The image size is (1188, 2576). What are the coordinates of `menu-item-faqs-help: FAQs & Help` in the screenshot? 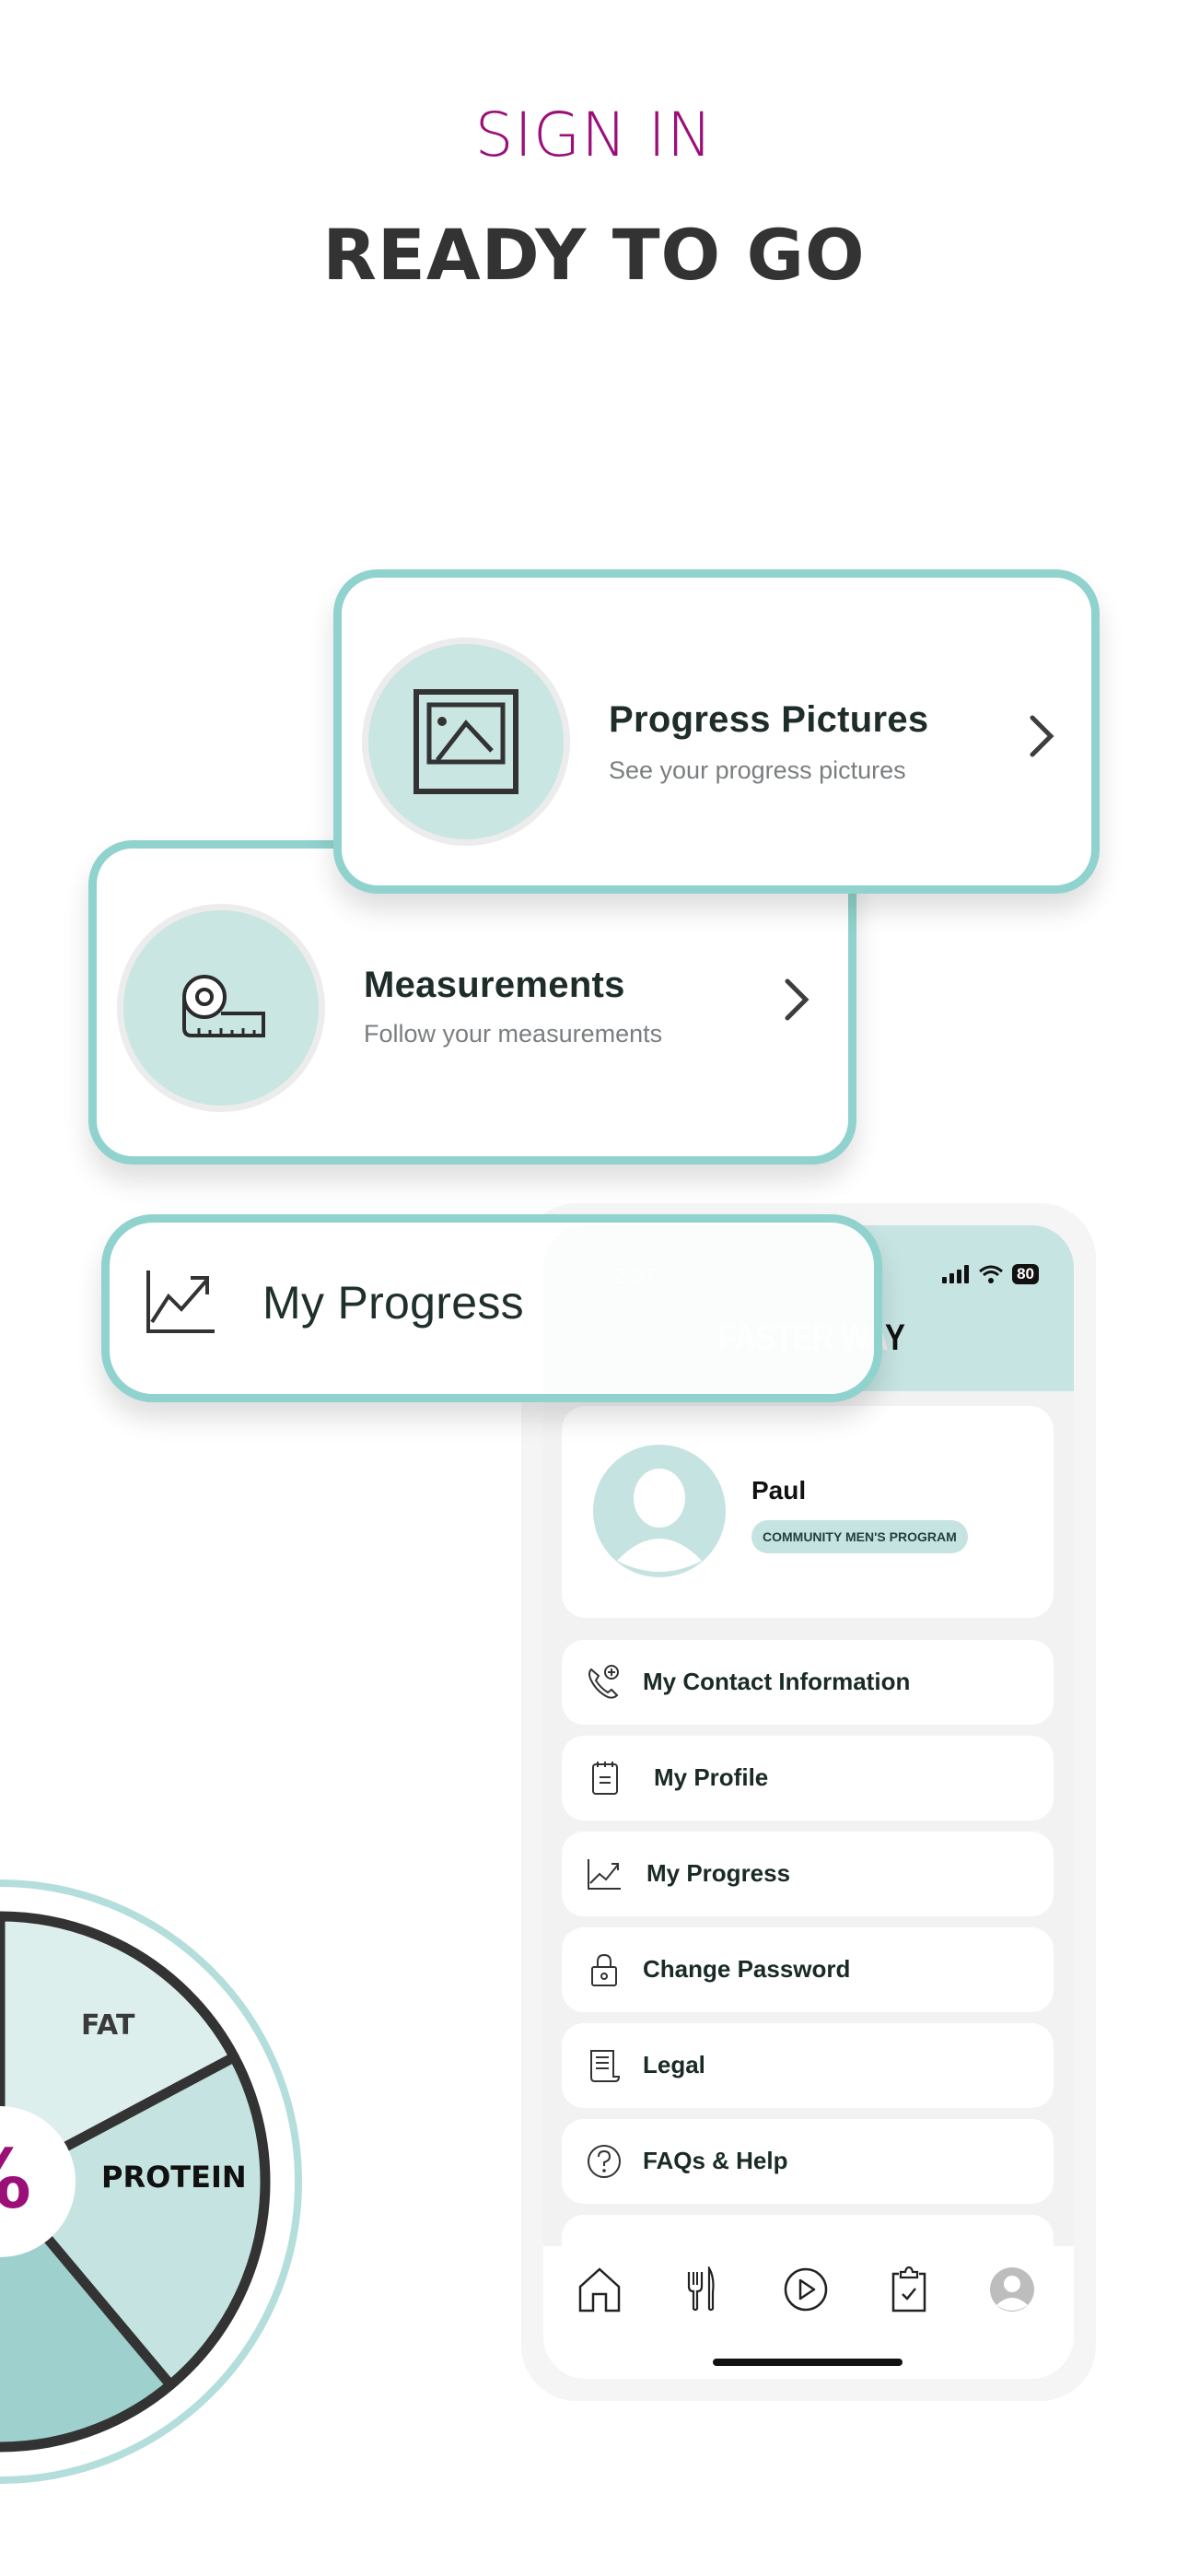 It's located at (808, 2161).